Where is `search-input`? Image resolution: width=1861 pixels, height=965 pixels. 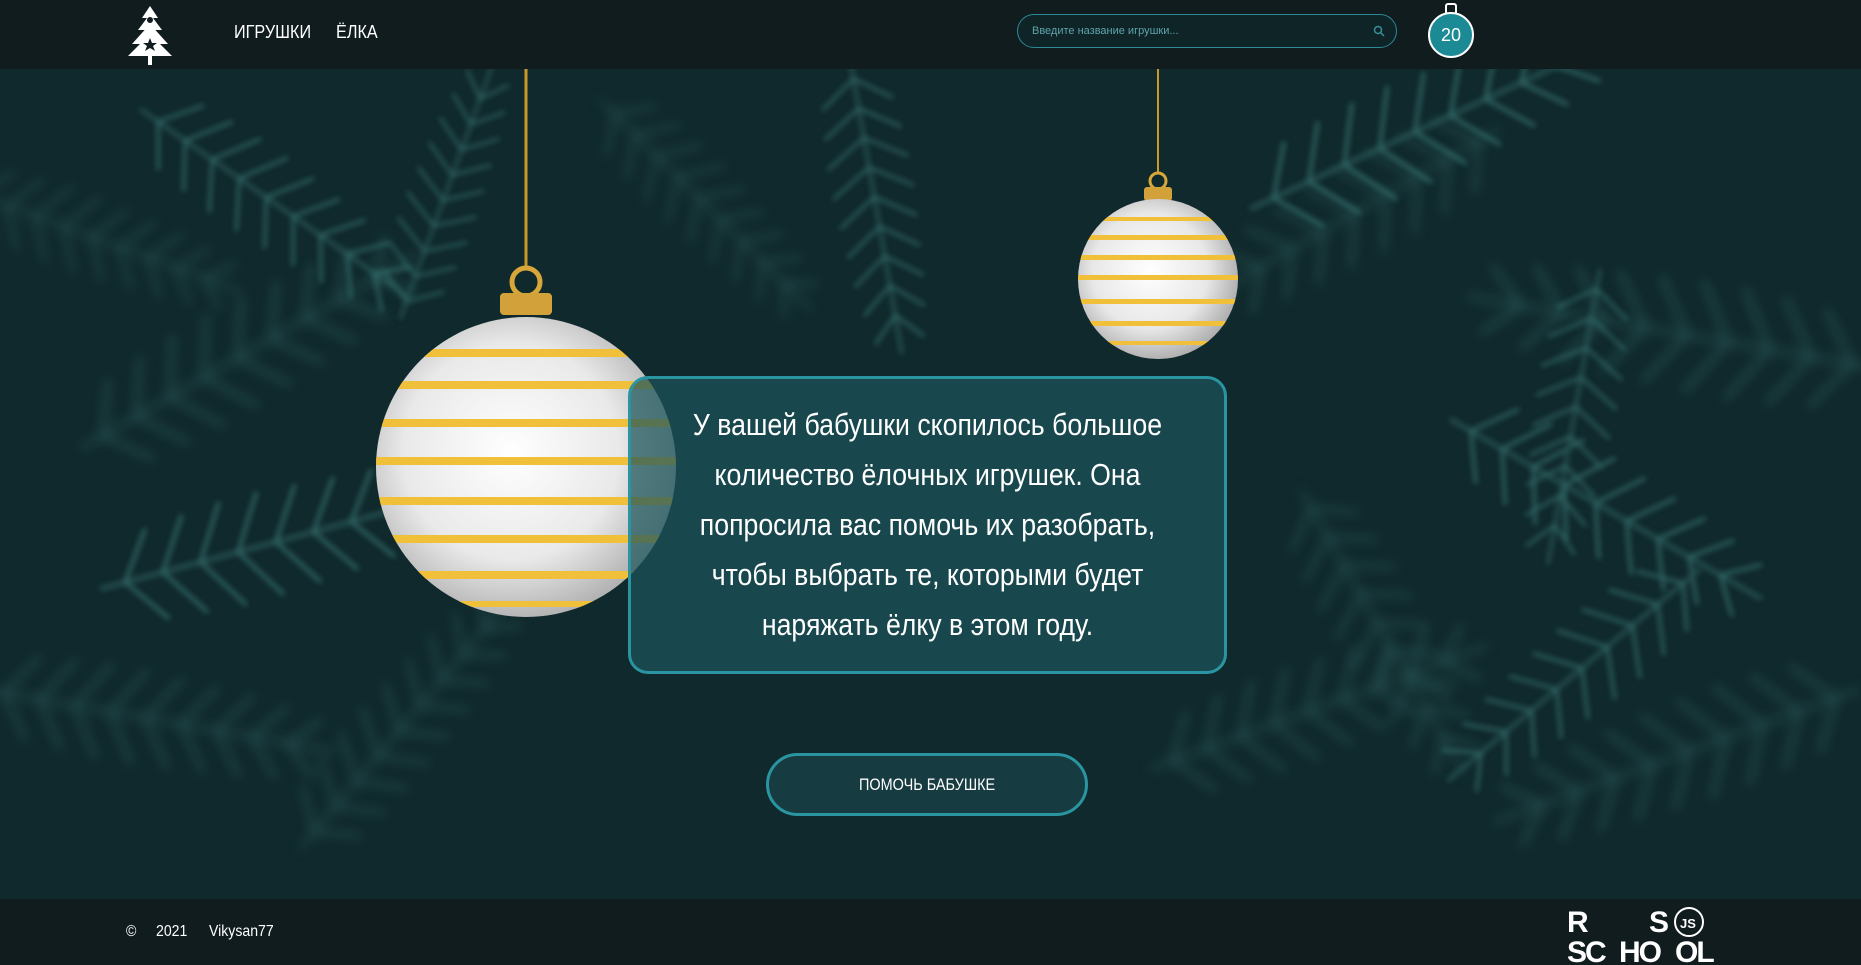
search-input is located at coordinates (1192, 31).